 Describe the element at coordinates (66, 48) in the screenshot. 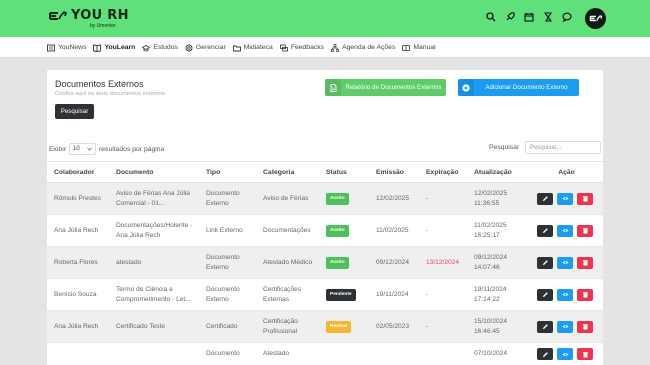

I see `nav-item-younews: YouNews` at that location.